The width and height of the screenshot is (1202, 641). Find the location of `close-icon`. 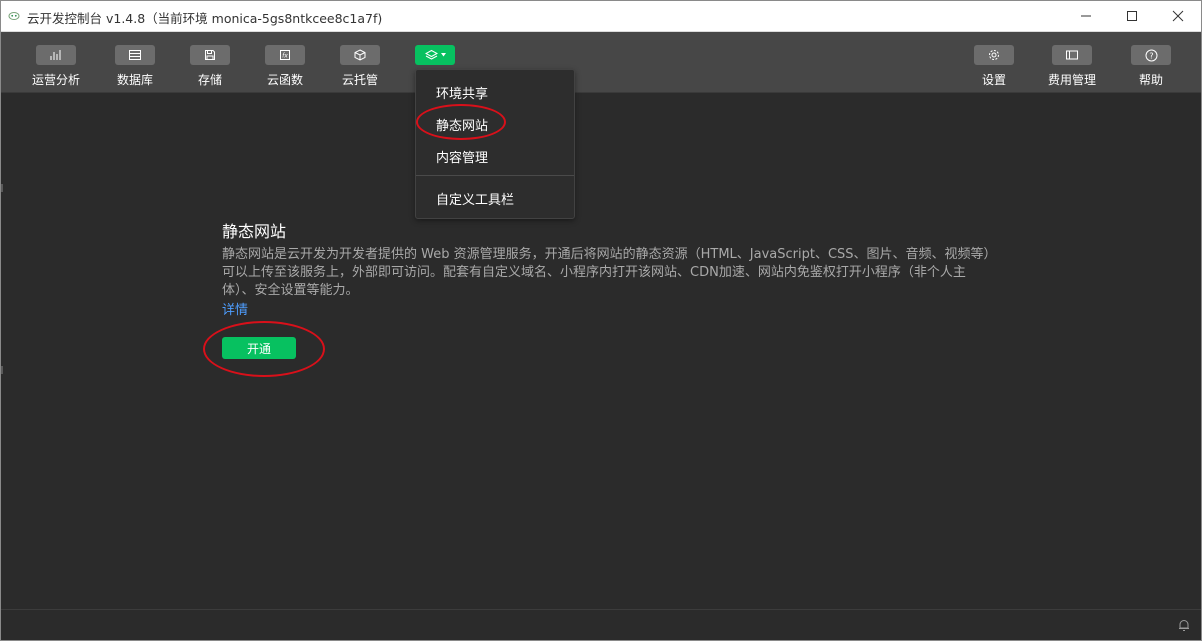

close-icon is located at coordinates (1178, 16).